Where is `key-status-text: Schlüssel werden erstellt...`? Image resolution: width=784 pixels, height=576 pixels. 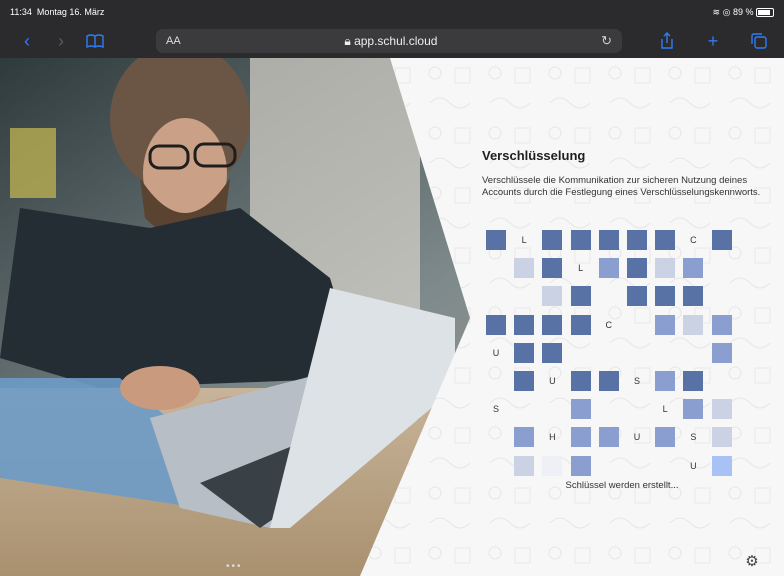
key-status-text: Schlüssel werden erstellt... is located at coordinates (622, 485).